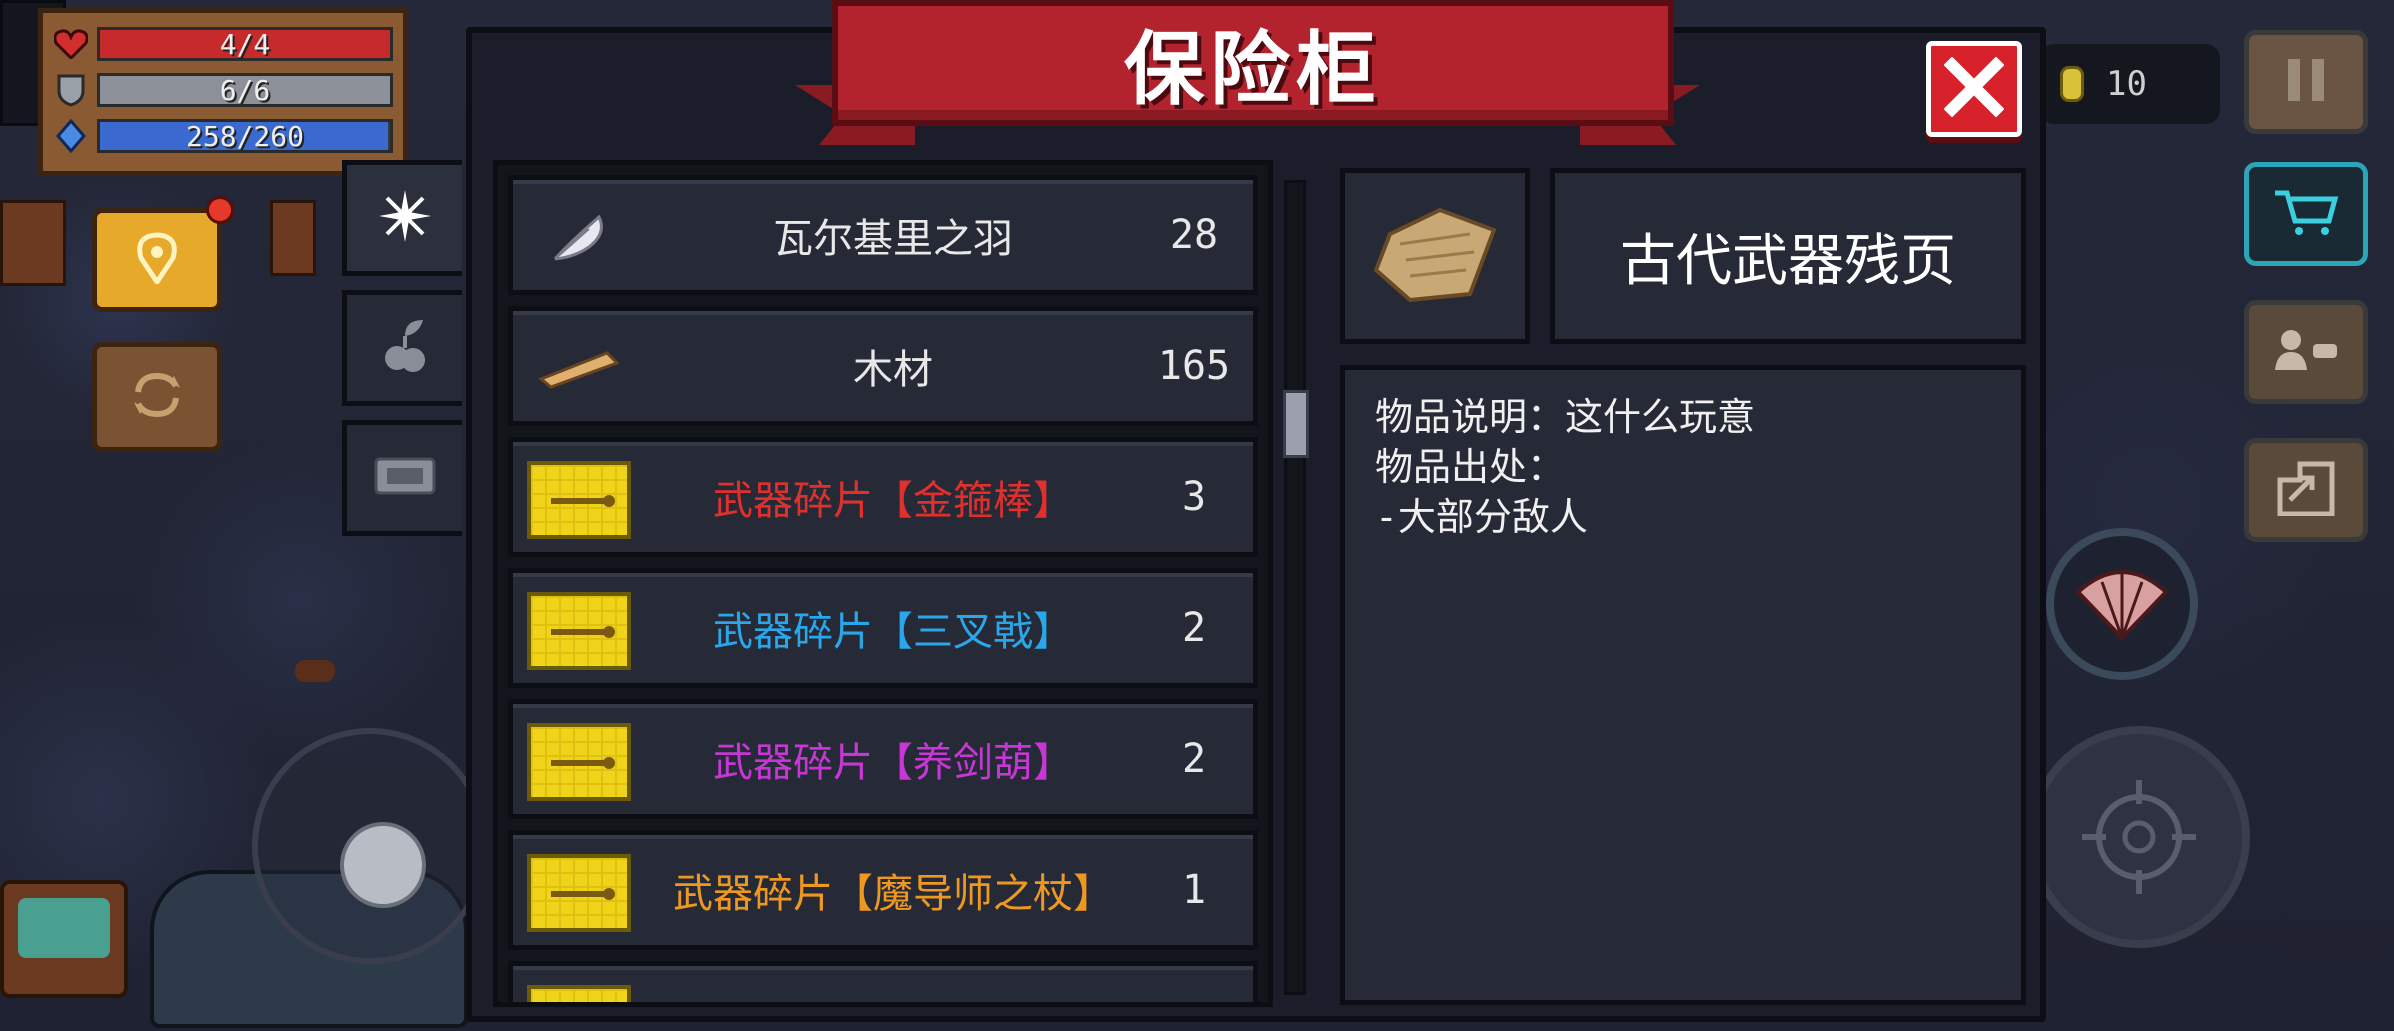 The height and width of the screenshot is (1031, 2394). I want to click on ancient-page-icon, so click(1435, 256).